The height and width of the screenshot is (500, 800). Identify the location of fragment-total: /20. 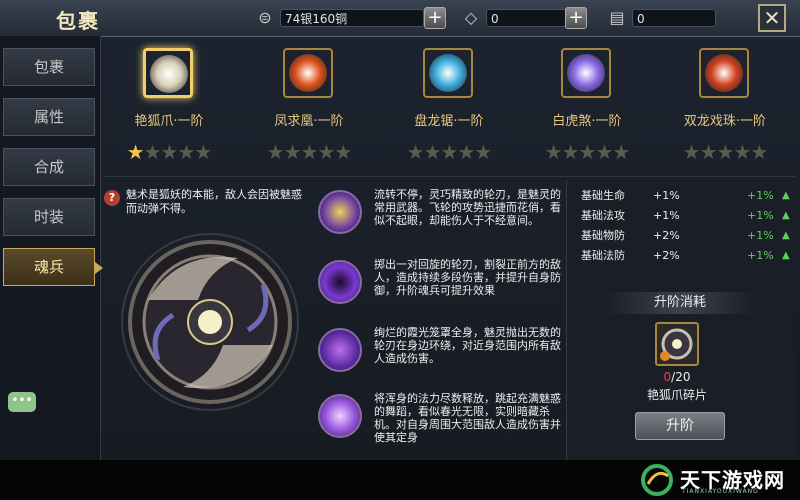
(681, 377).